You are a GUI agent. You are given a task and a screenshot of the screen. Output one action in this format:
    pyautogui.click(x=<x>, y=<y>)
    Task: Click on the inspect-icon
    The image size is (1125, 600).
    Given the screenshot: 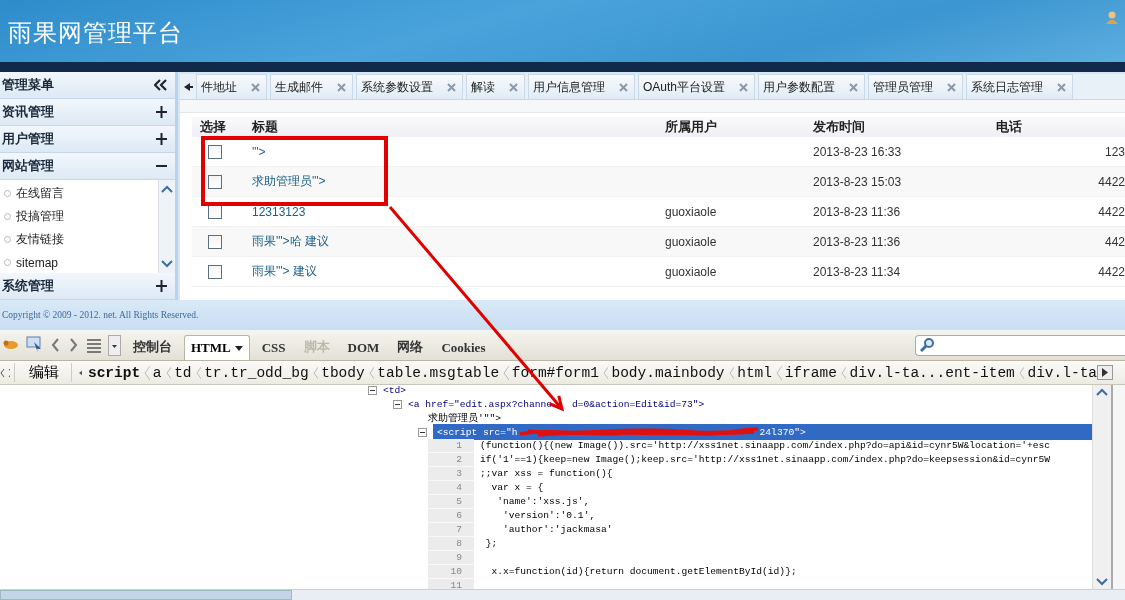 What is the action you would take?
    pyautogui.click(x=35, y=345)
    